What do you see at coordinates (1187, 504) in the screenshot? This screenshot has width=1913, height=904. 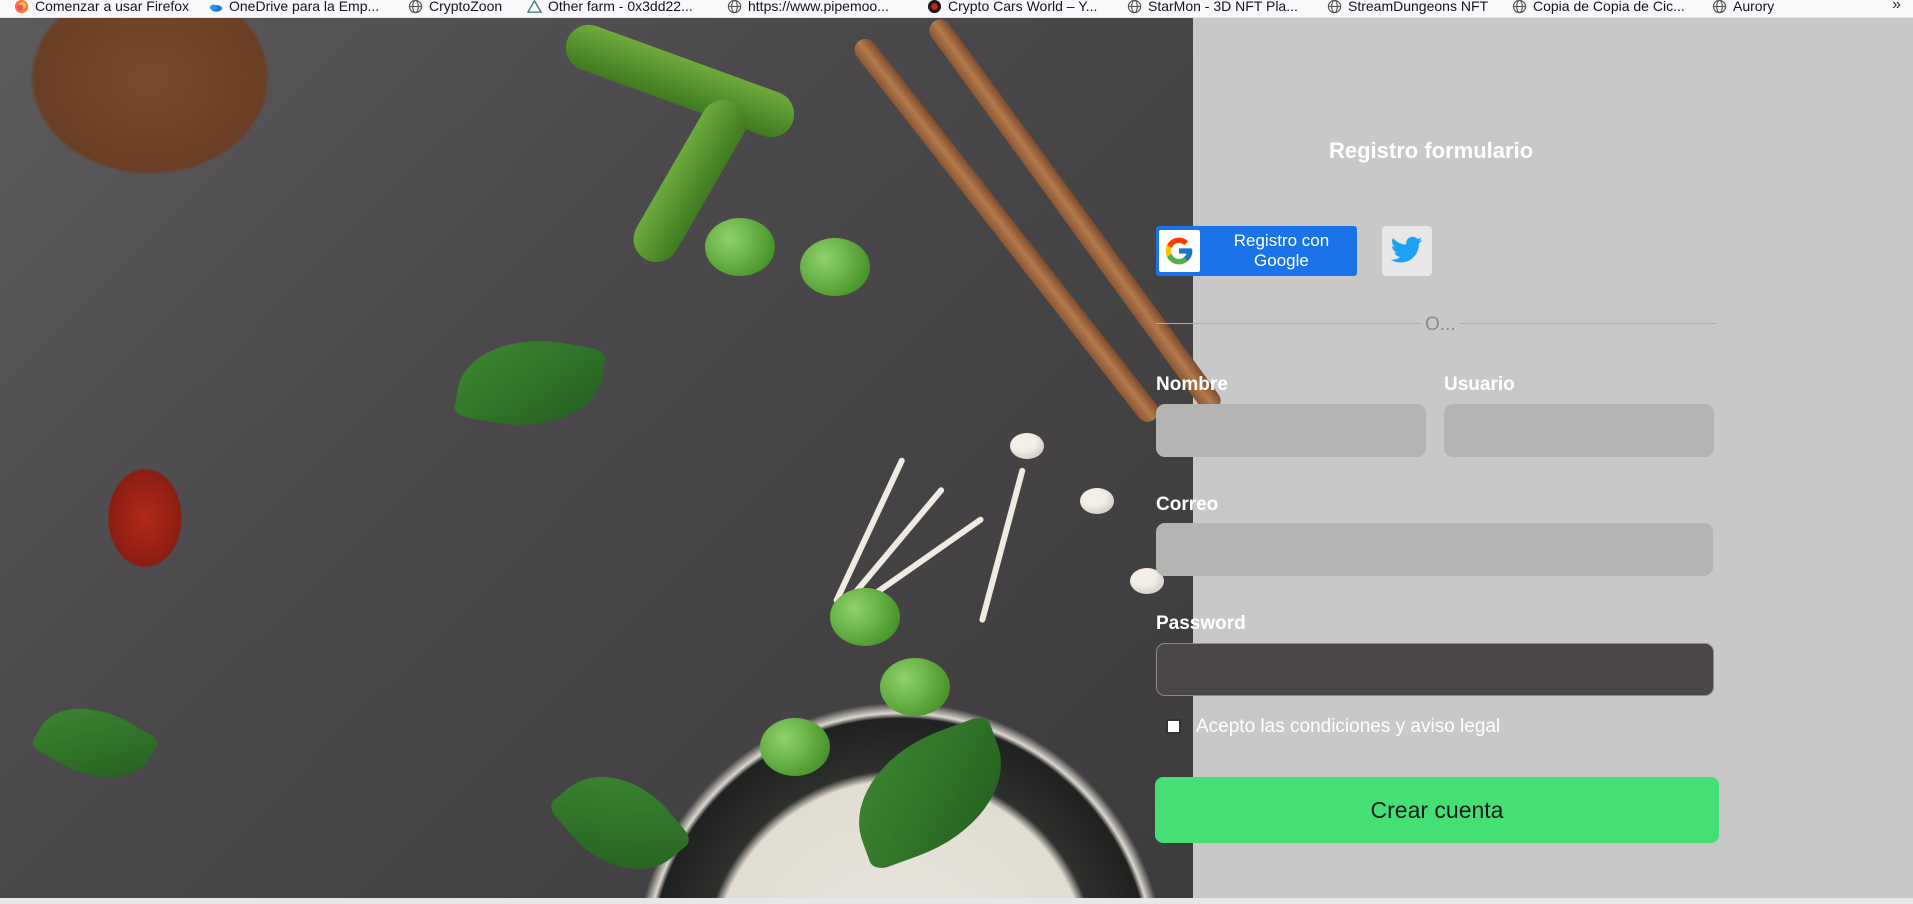 I see `correo-label: Correo` at bounding box center [1187, 504].